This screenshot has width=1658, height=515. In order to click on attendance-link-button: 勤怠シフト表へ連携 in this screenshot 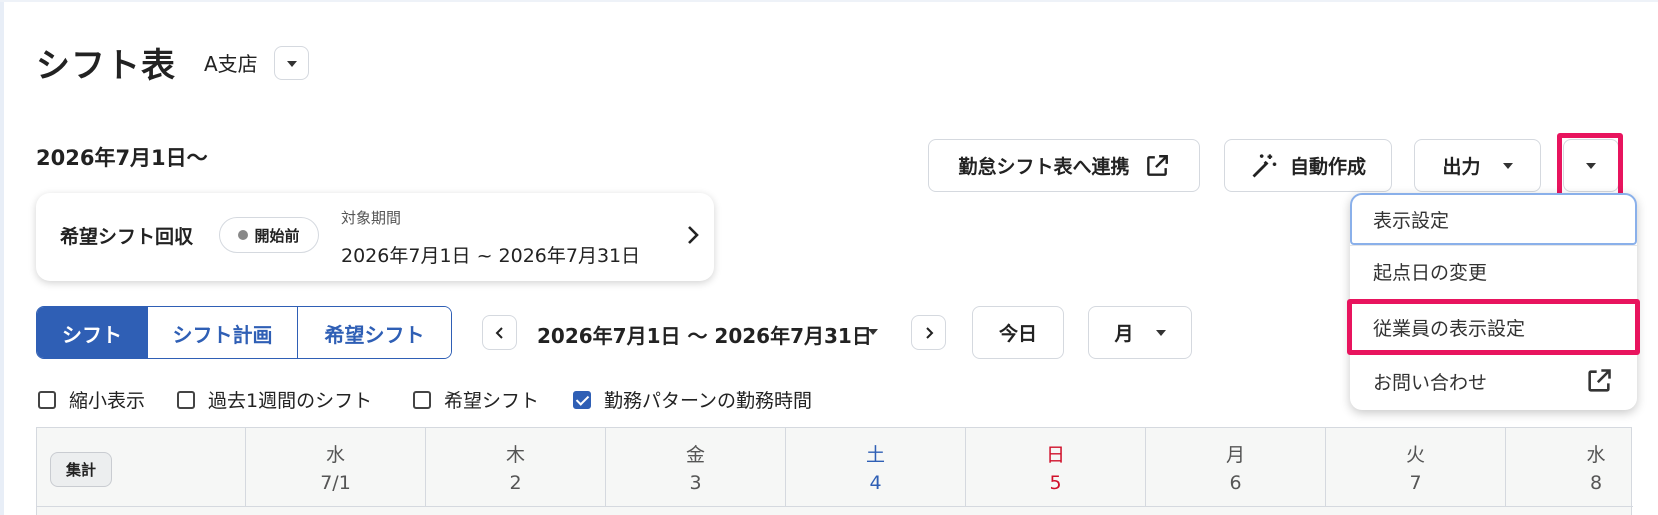, I will do `click(1064, 165)`.